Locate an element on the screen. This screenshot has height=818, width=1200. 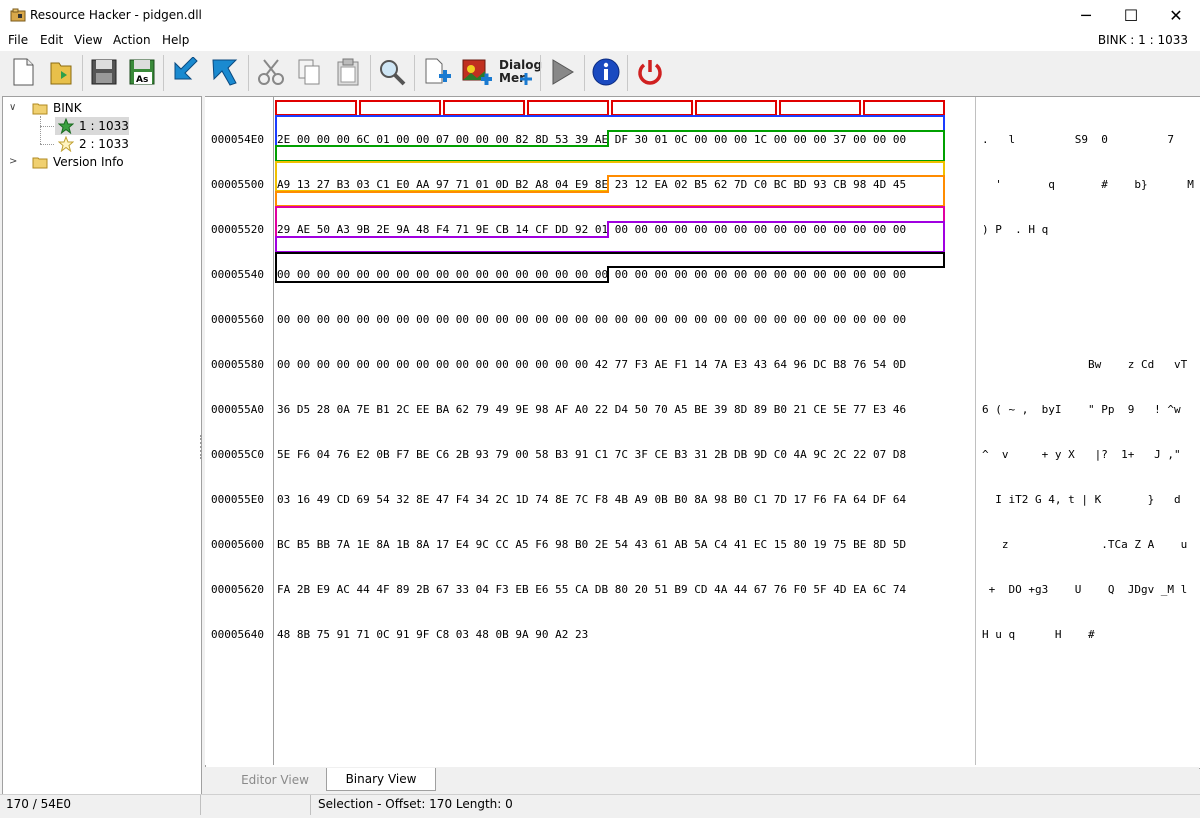
status-offset: 170 / 54E0 is located at coordinates (39, 804).